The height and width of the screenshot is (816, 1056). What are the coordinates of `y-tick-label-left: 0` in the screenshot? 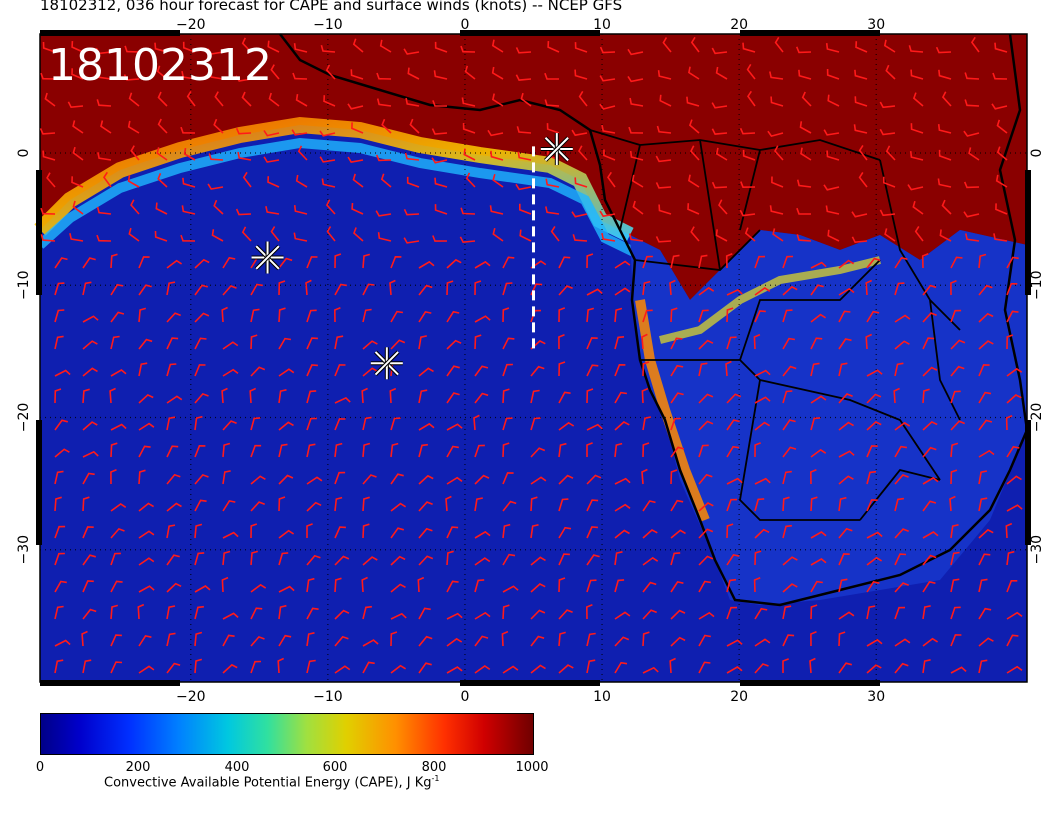 It's located at (24, 153).